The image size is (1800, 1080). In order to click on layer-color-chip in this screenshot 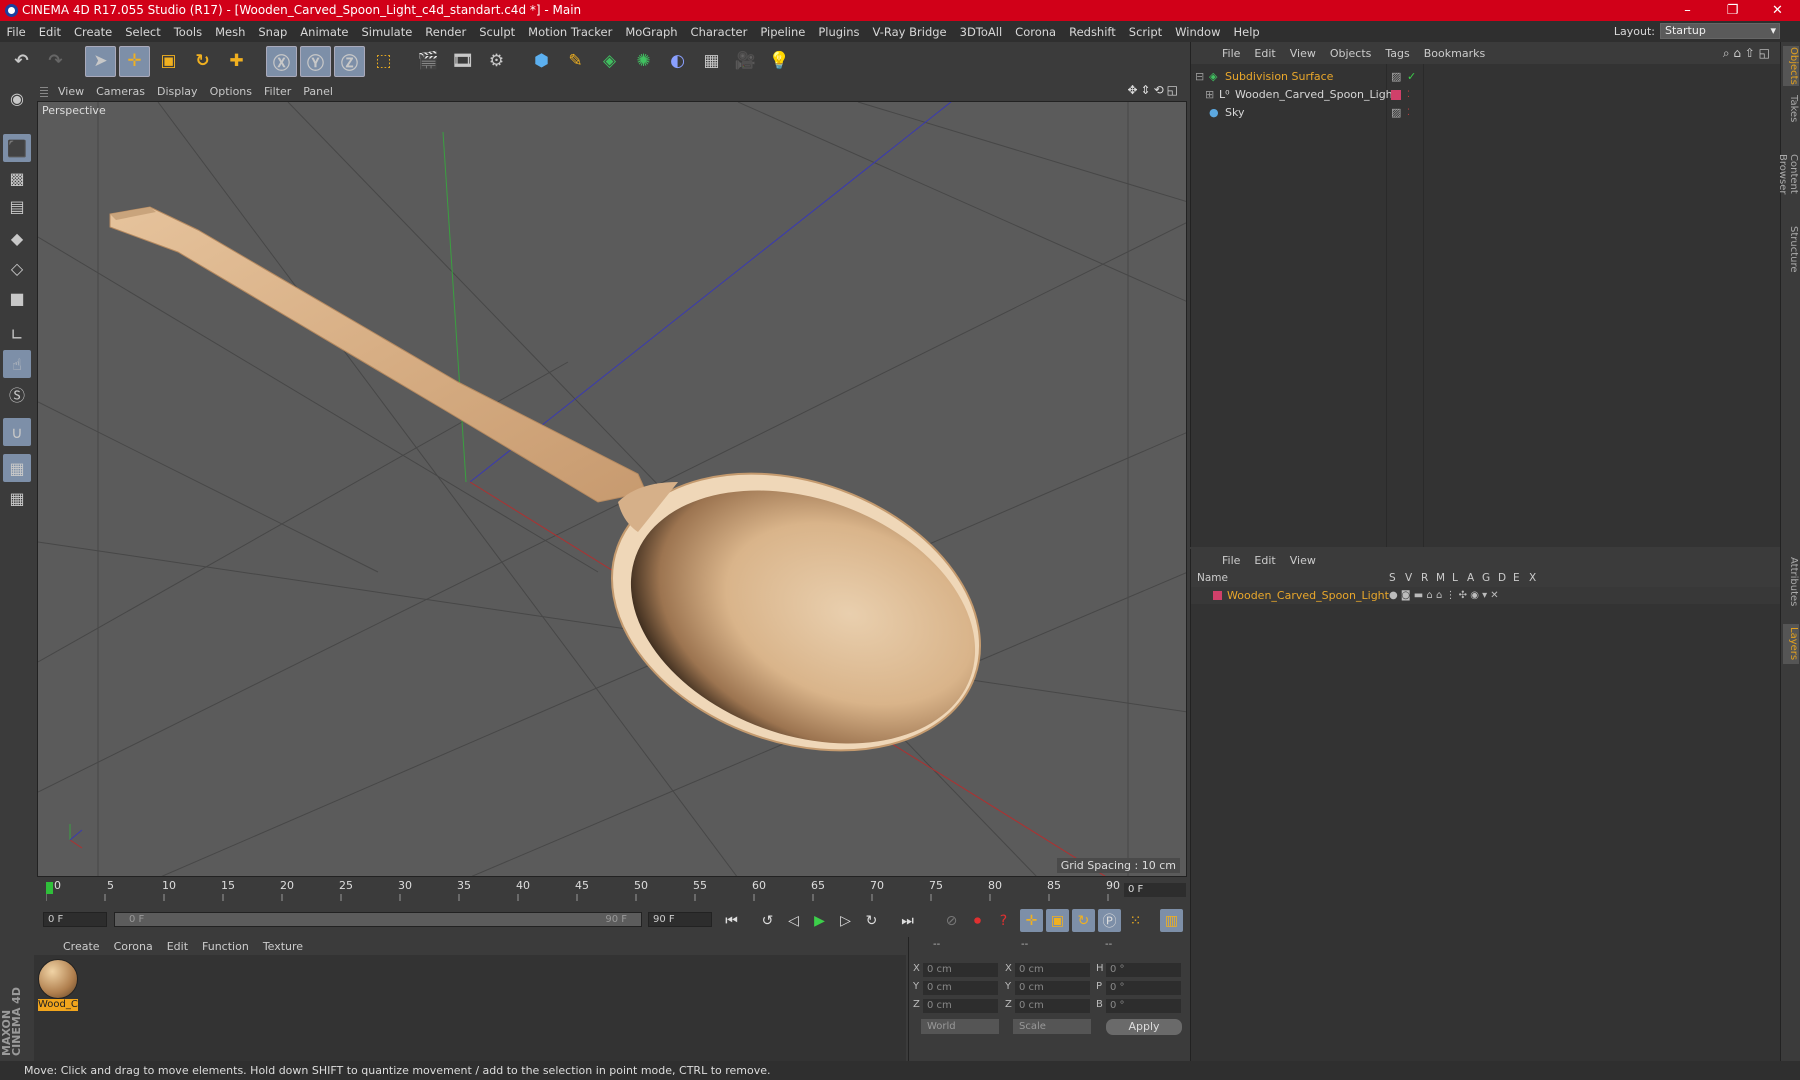, I will do `click(1396, 95)`.